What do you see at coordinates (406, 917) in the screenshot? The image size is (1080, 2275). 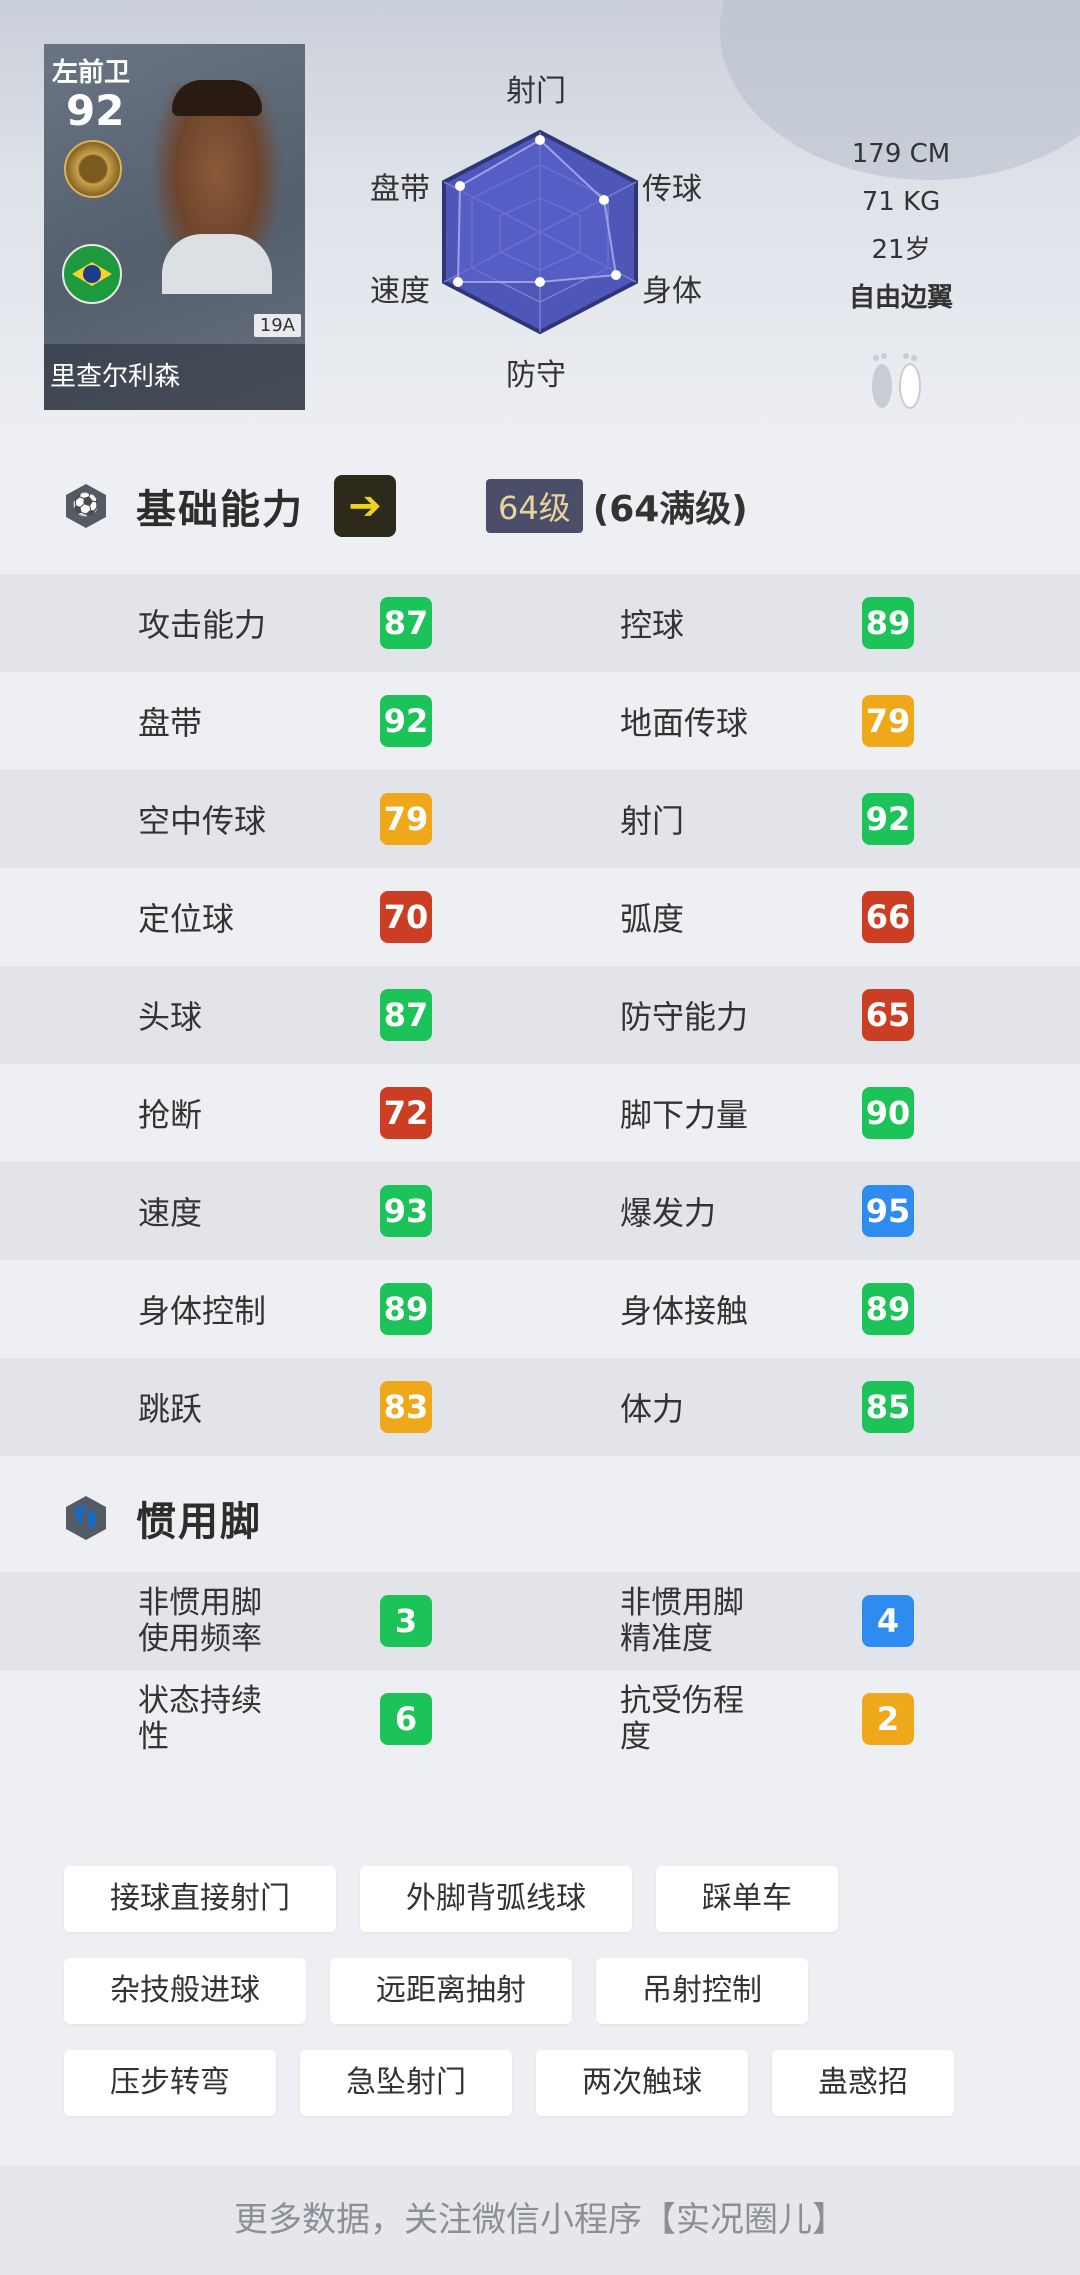 I see `stat-value-badge: 70` at bounding box center [406, 917].